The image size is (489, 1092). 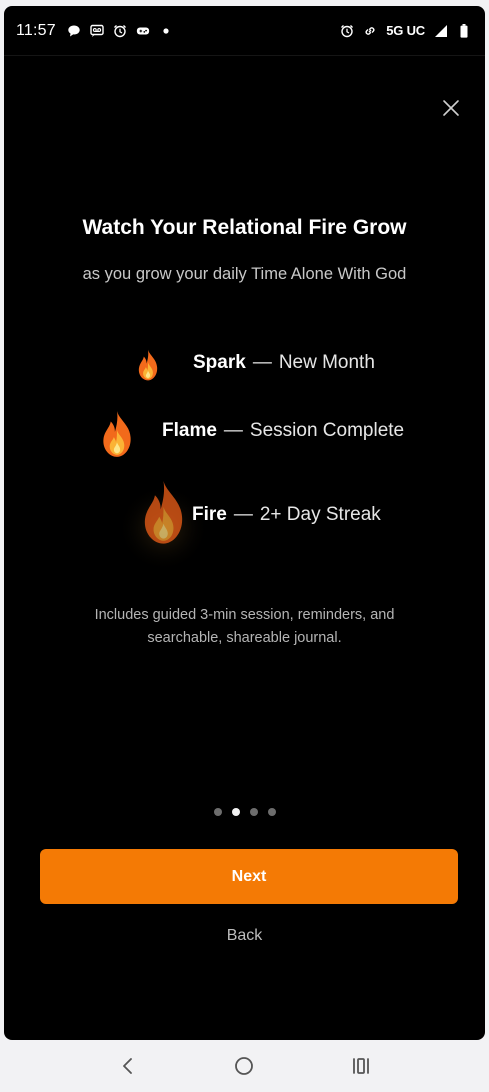 What do you see at coordinates (441, 31) in the screenshot?
I see `cell-signal-icon` at bounding box center [441, 31].